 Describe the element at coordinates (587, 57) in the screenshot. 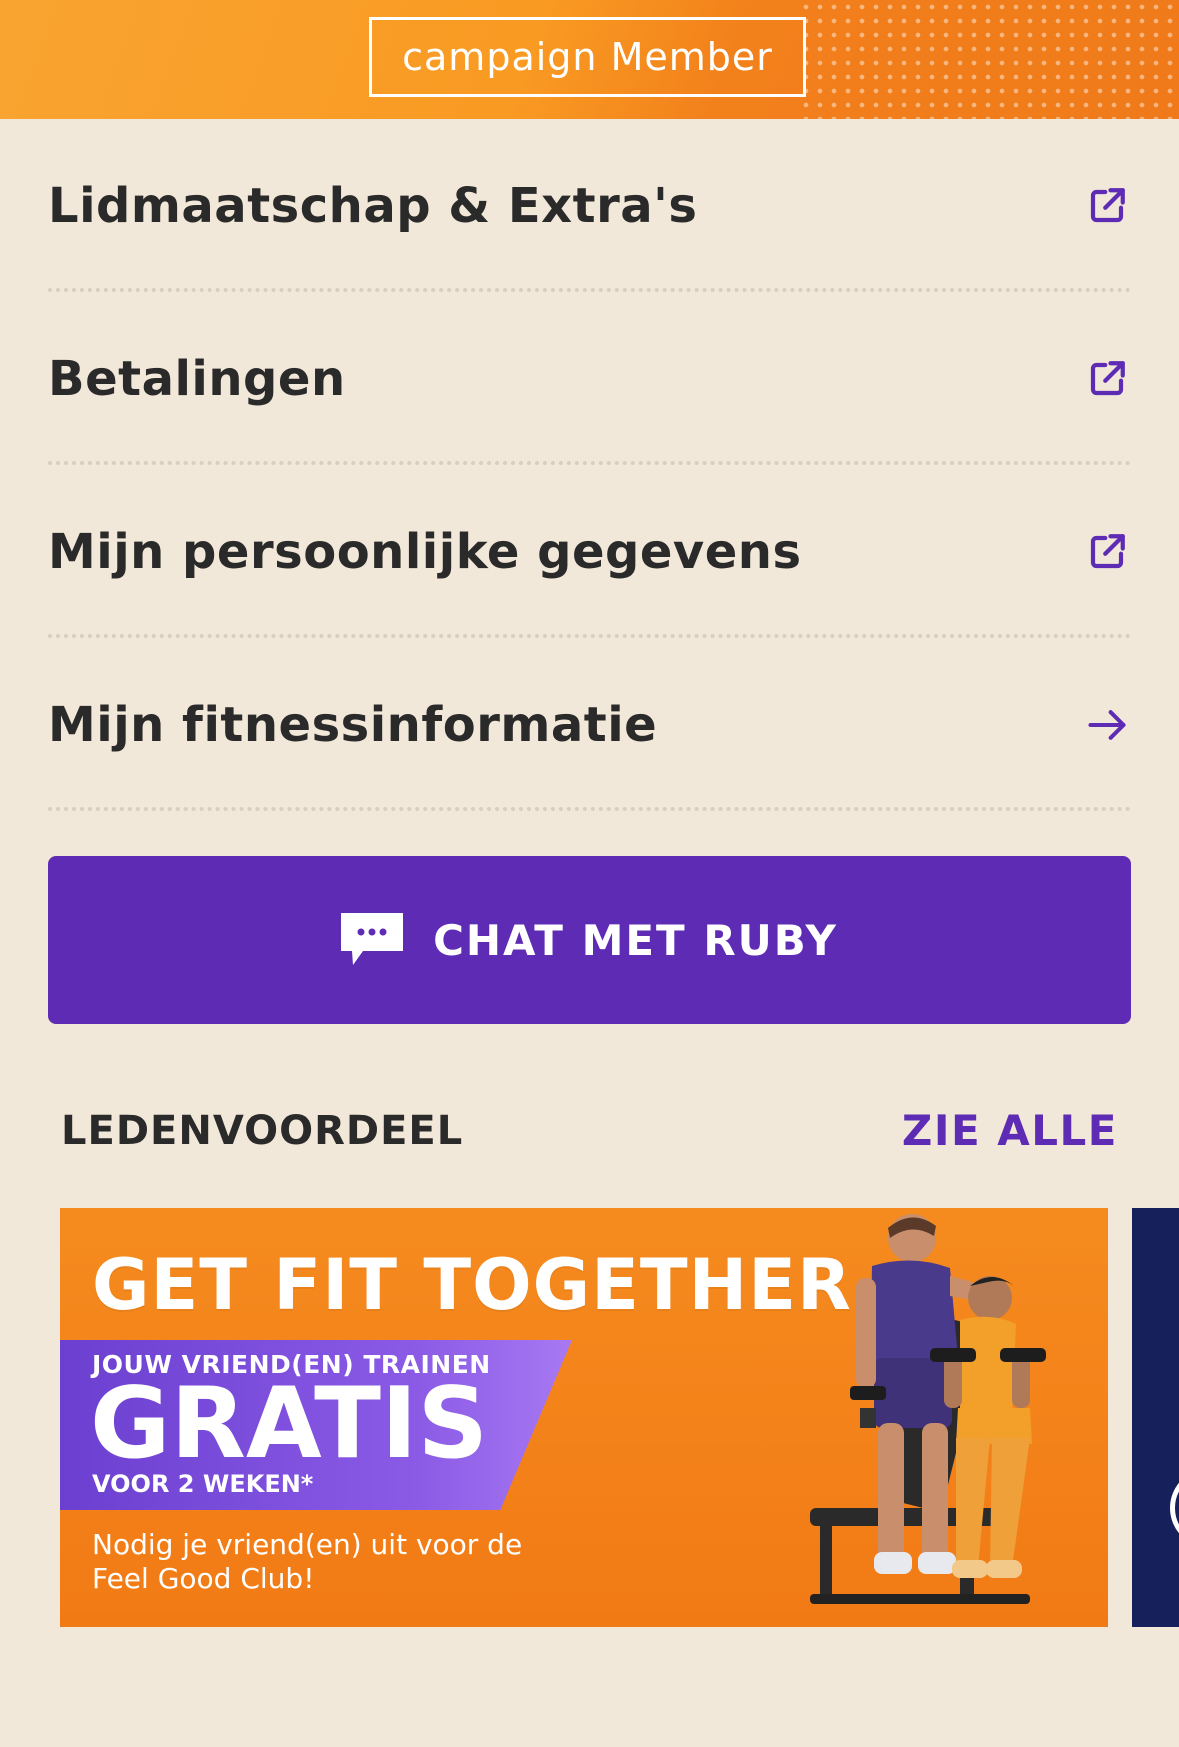

I see `member-badge: campaign Member` at that location.